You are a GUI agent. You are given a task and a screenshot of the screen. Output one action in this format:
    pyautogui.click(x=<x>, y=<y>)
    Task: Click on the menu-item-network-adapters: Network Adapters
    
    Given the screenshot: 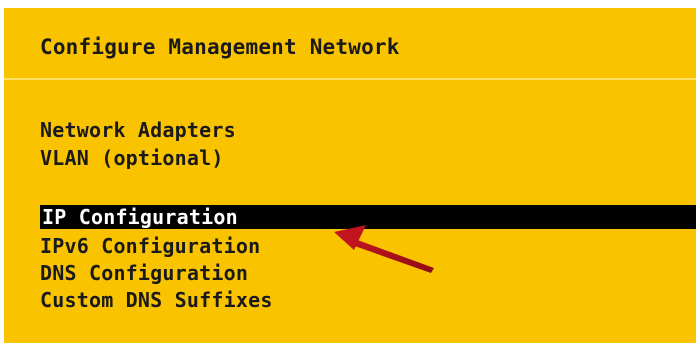 What is the action you would take?
    pyautogui.click(x=138, y=130)
    